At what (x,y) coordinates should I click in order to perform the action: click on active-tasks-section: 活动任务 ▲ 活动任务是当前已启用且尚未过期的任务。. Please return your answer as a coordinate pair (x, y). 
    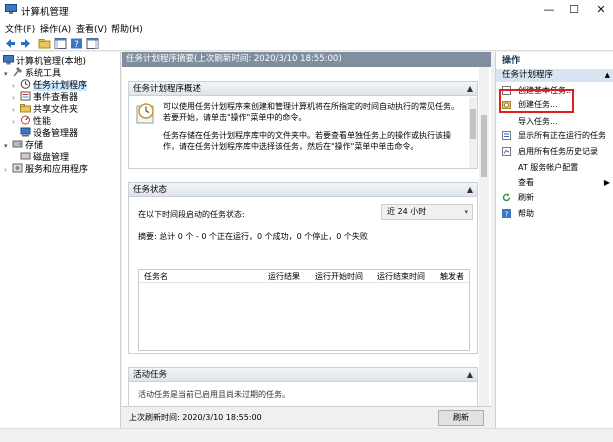
    Looking at the image, I should click on (303, 386).